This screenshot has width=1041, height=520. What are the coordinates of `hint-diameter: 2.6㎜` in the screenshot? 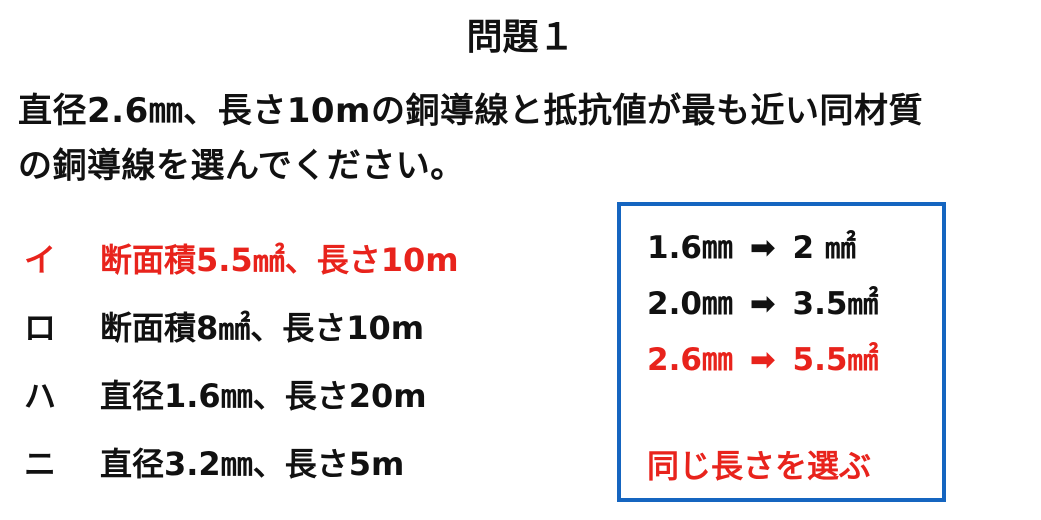 It's located at (690, 360).